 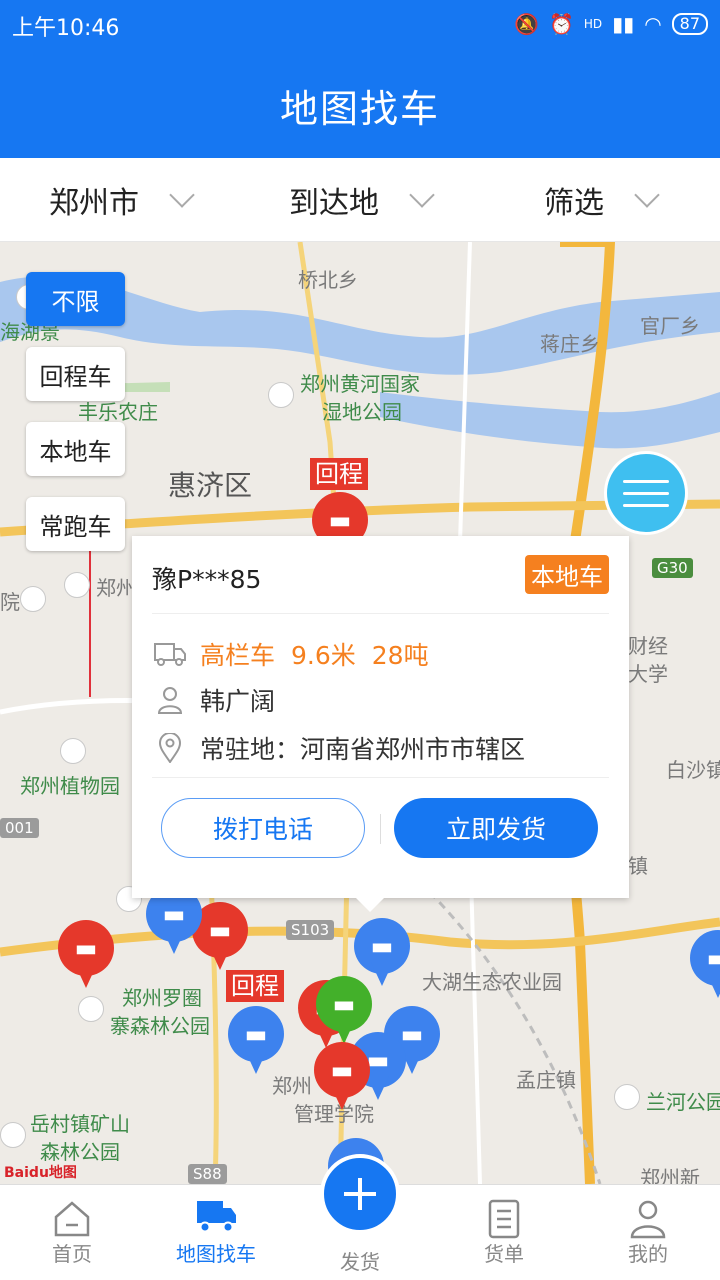 What do you see at coordinates (250, 749) in the screenshot?
I see `base-label: 常驻地：` at bounding box center [250, 749].